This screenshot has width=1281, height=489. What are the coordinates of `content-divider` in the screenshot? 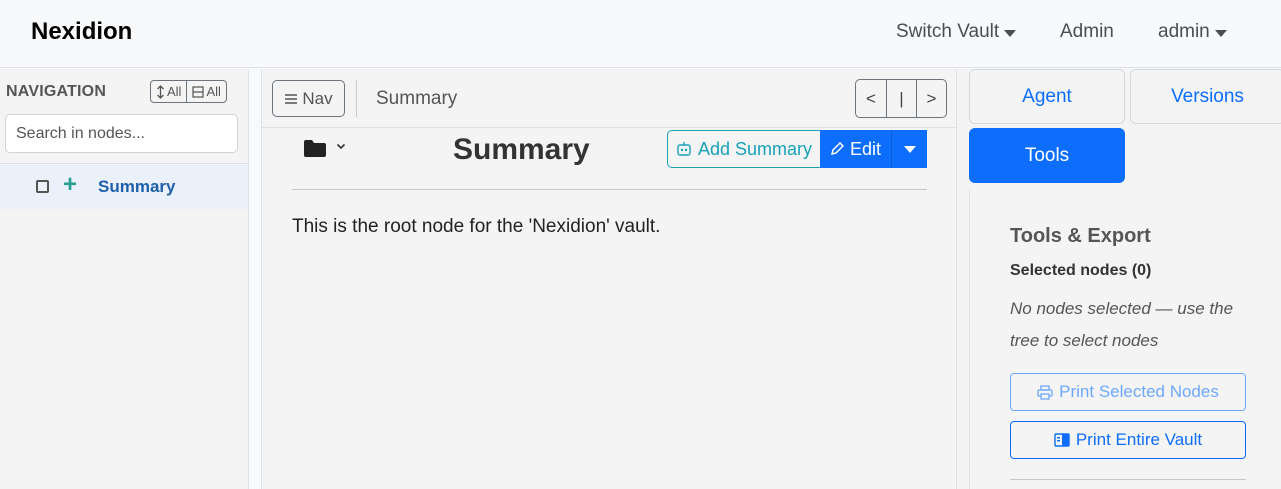 It's located at (609, 189).